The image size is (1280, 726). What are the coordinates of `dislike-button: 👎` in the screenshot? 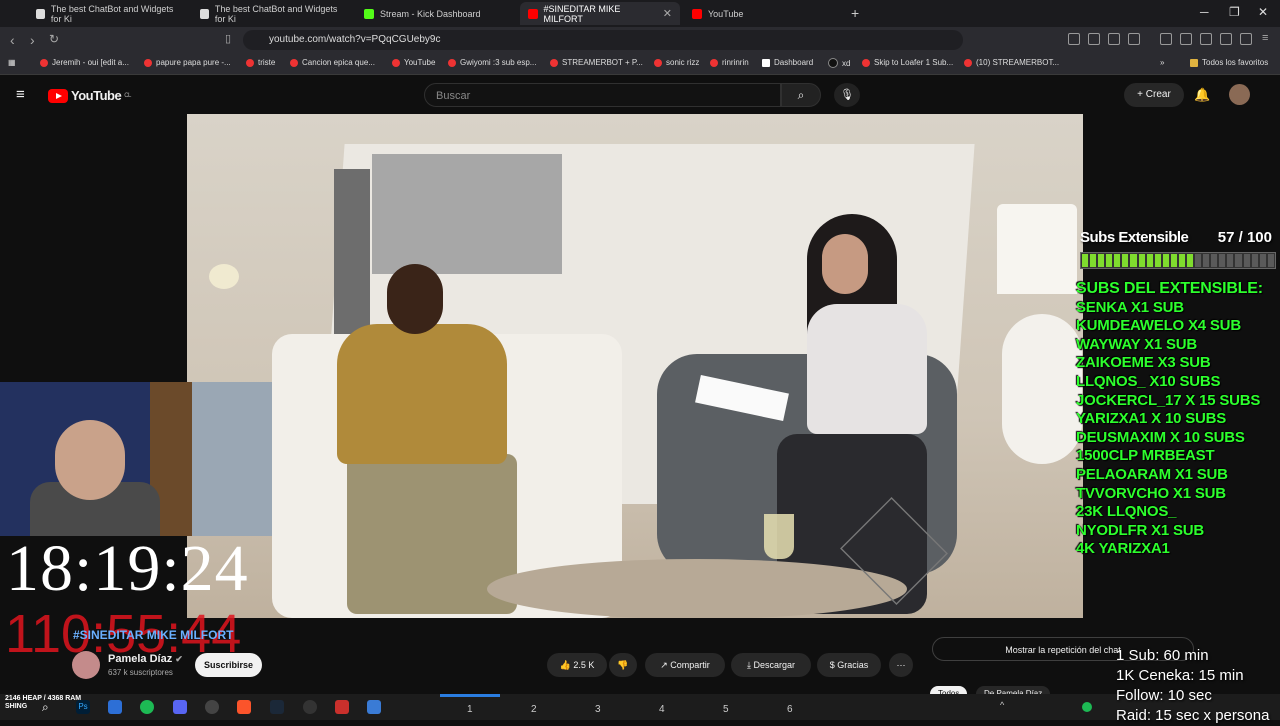 It's located at (623, 665).